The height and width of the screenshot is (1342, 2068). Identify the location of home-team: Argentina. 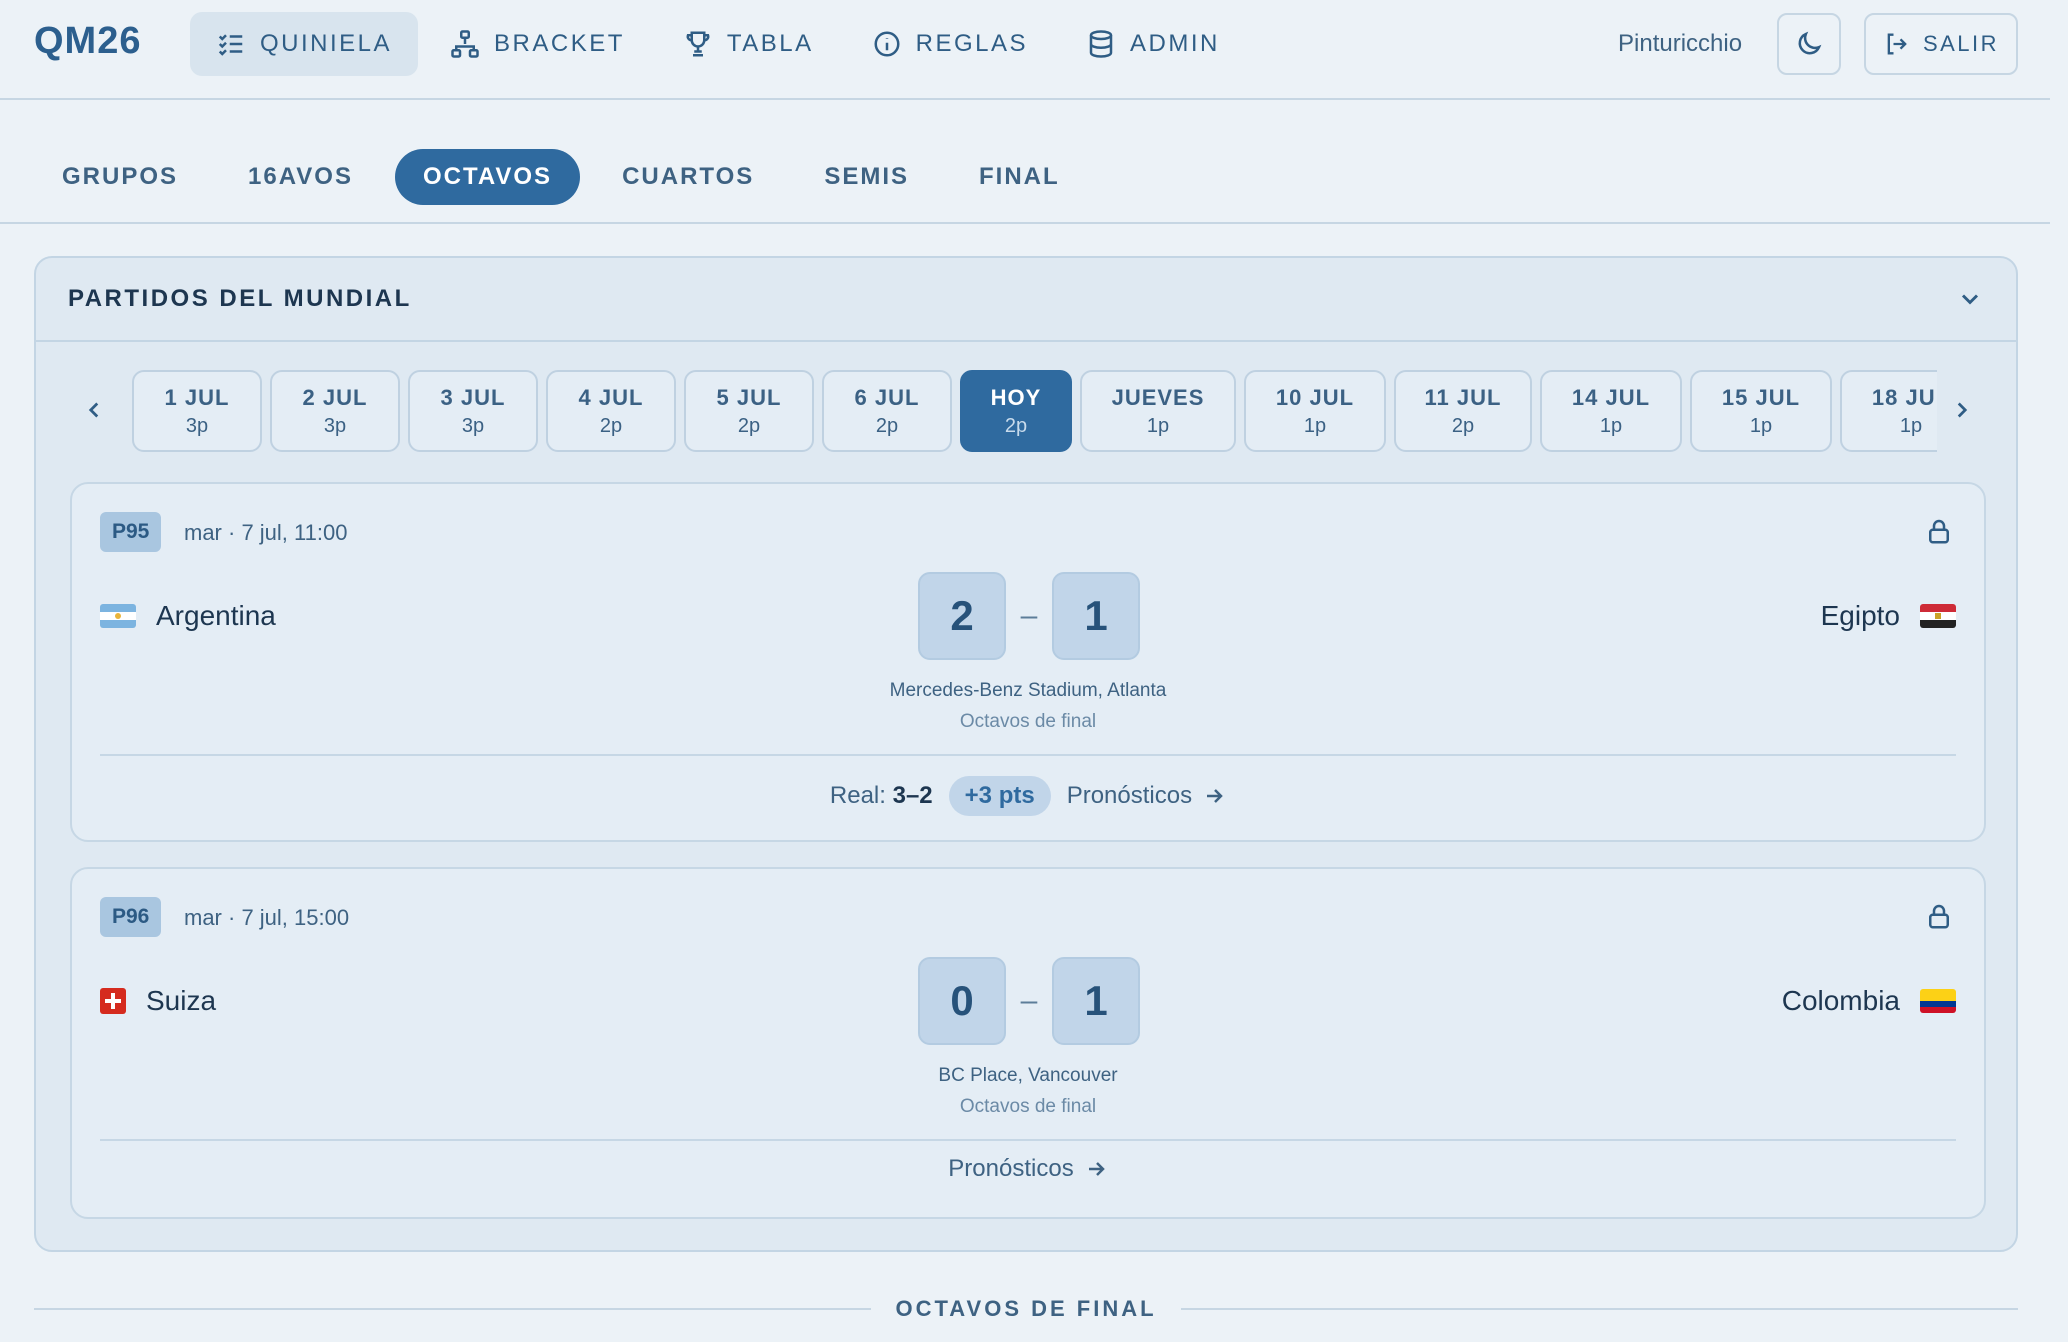
(188, 616).